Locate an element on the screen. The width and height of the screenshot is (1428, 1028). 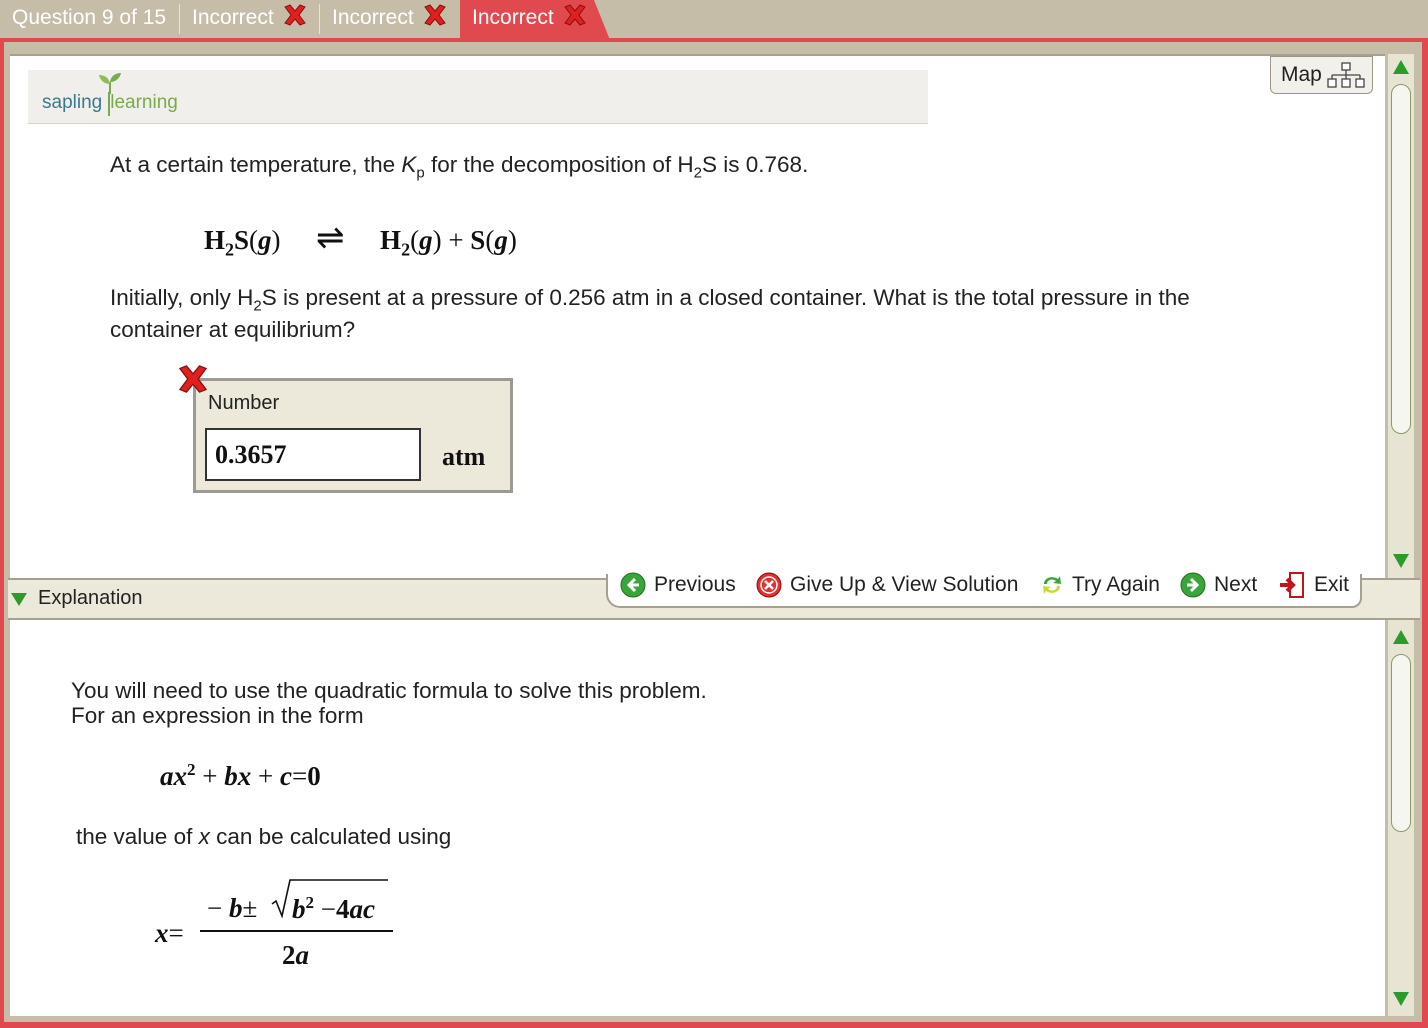
equilibrium-arrow: ⇌ is located at coordinates (330, 238).